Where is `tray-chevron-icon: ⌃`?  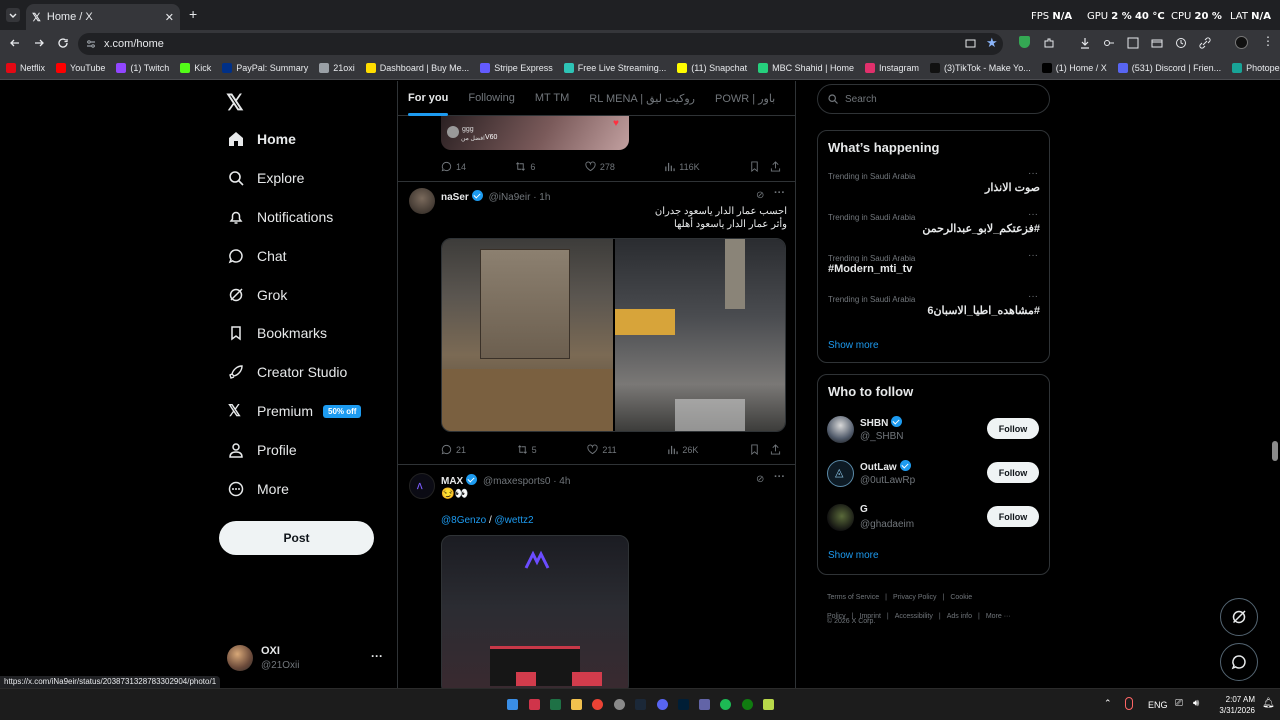
tray-chevron-icon: ⌃ is located at coordinates (1108, 703).